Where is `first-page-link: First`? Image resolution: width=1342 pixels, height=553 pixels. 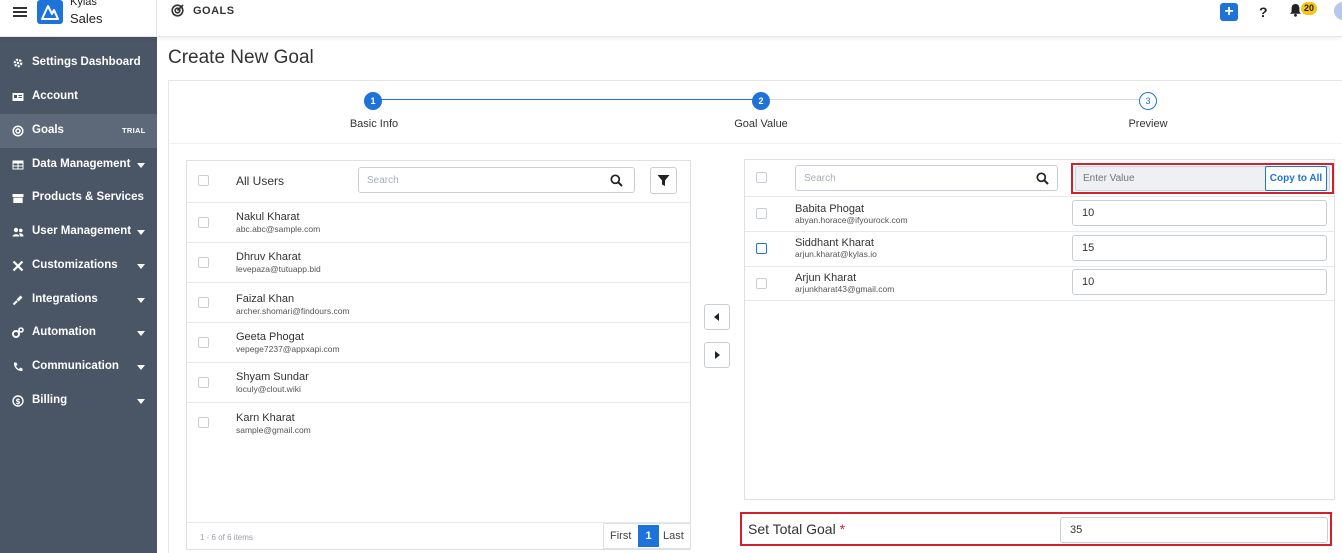 first-page-link: First is located at coordinates (620, 536).